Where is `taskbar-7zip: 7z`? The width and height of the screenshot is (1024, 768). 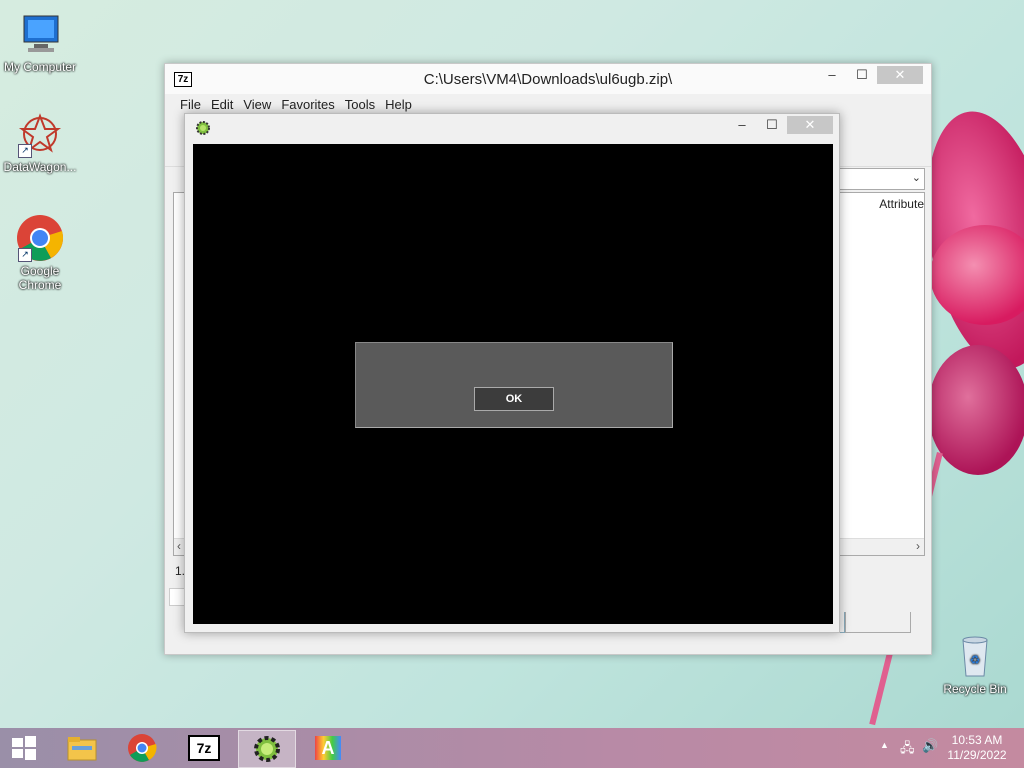 taskbar-7zip: 7z is located at coordinates (204, 748).